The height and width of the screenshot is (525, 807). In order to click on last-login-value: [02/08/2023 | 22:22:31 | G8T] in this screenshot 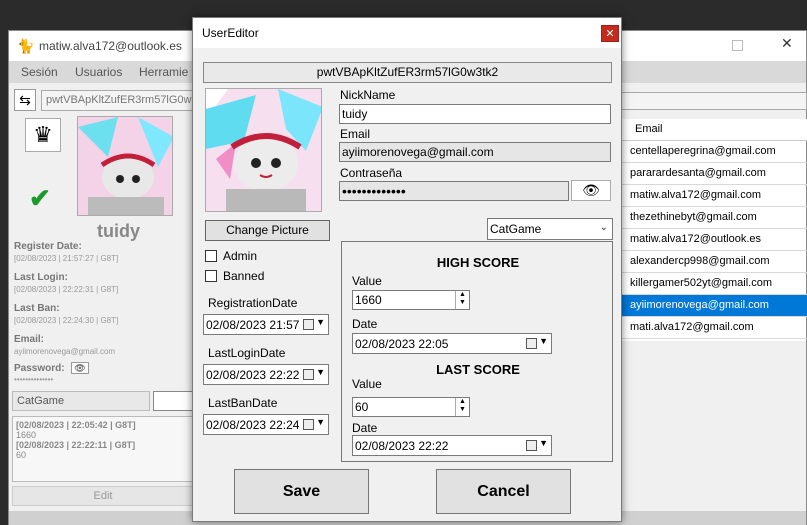, I will do `click(66, 289)`.